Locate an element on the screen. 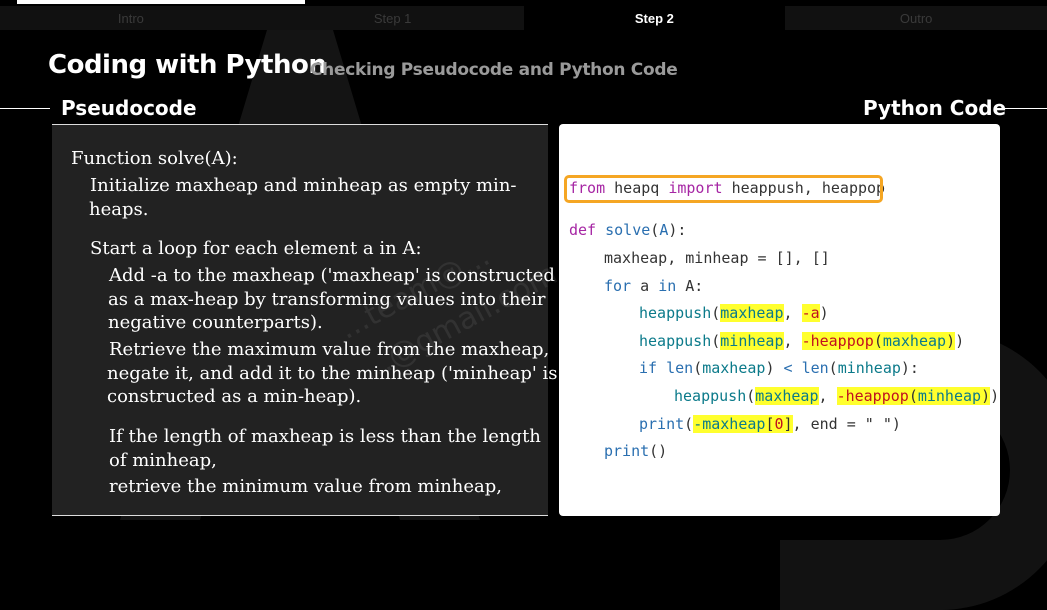  step-tab-intro: Intro is located at coordinates (131, 18).